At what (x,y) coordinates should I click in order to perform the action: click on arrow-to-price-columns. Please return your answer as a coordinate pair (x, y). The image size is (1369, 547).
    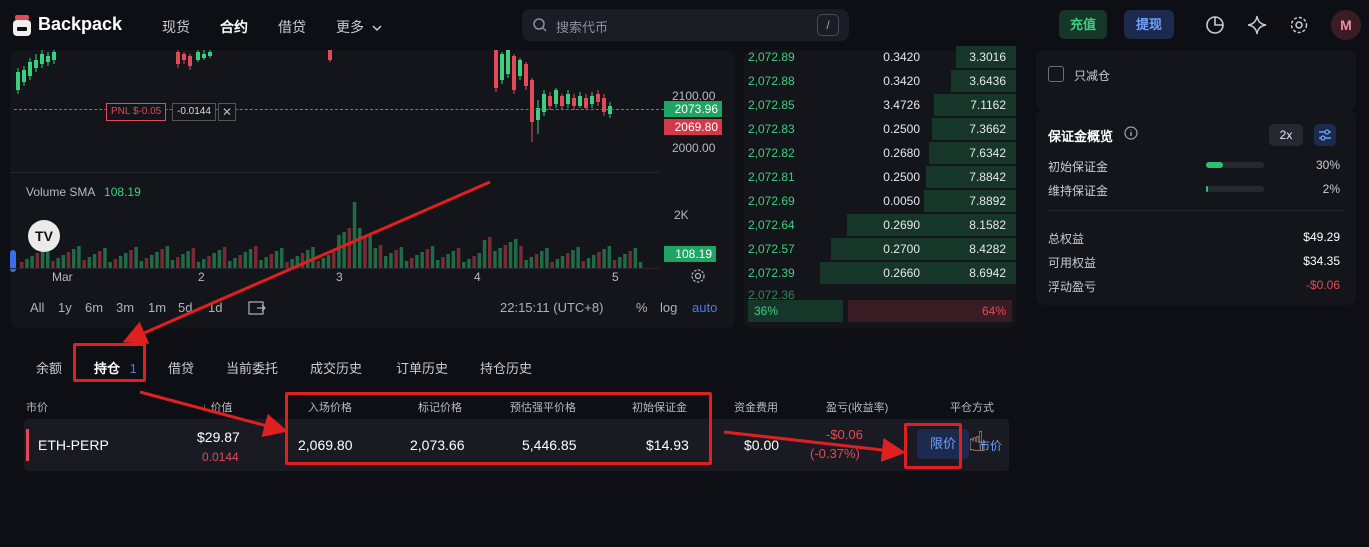
    Looking at the image, I should click on (213, 413).